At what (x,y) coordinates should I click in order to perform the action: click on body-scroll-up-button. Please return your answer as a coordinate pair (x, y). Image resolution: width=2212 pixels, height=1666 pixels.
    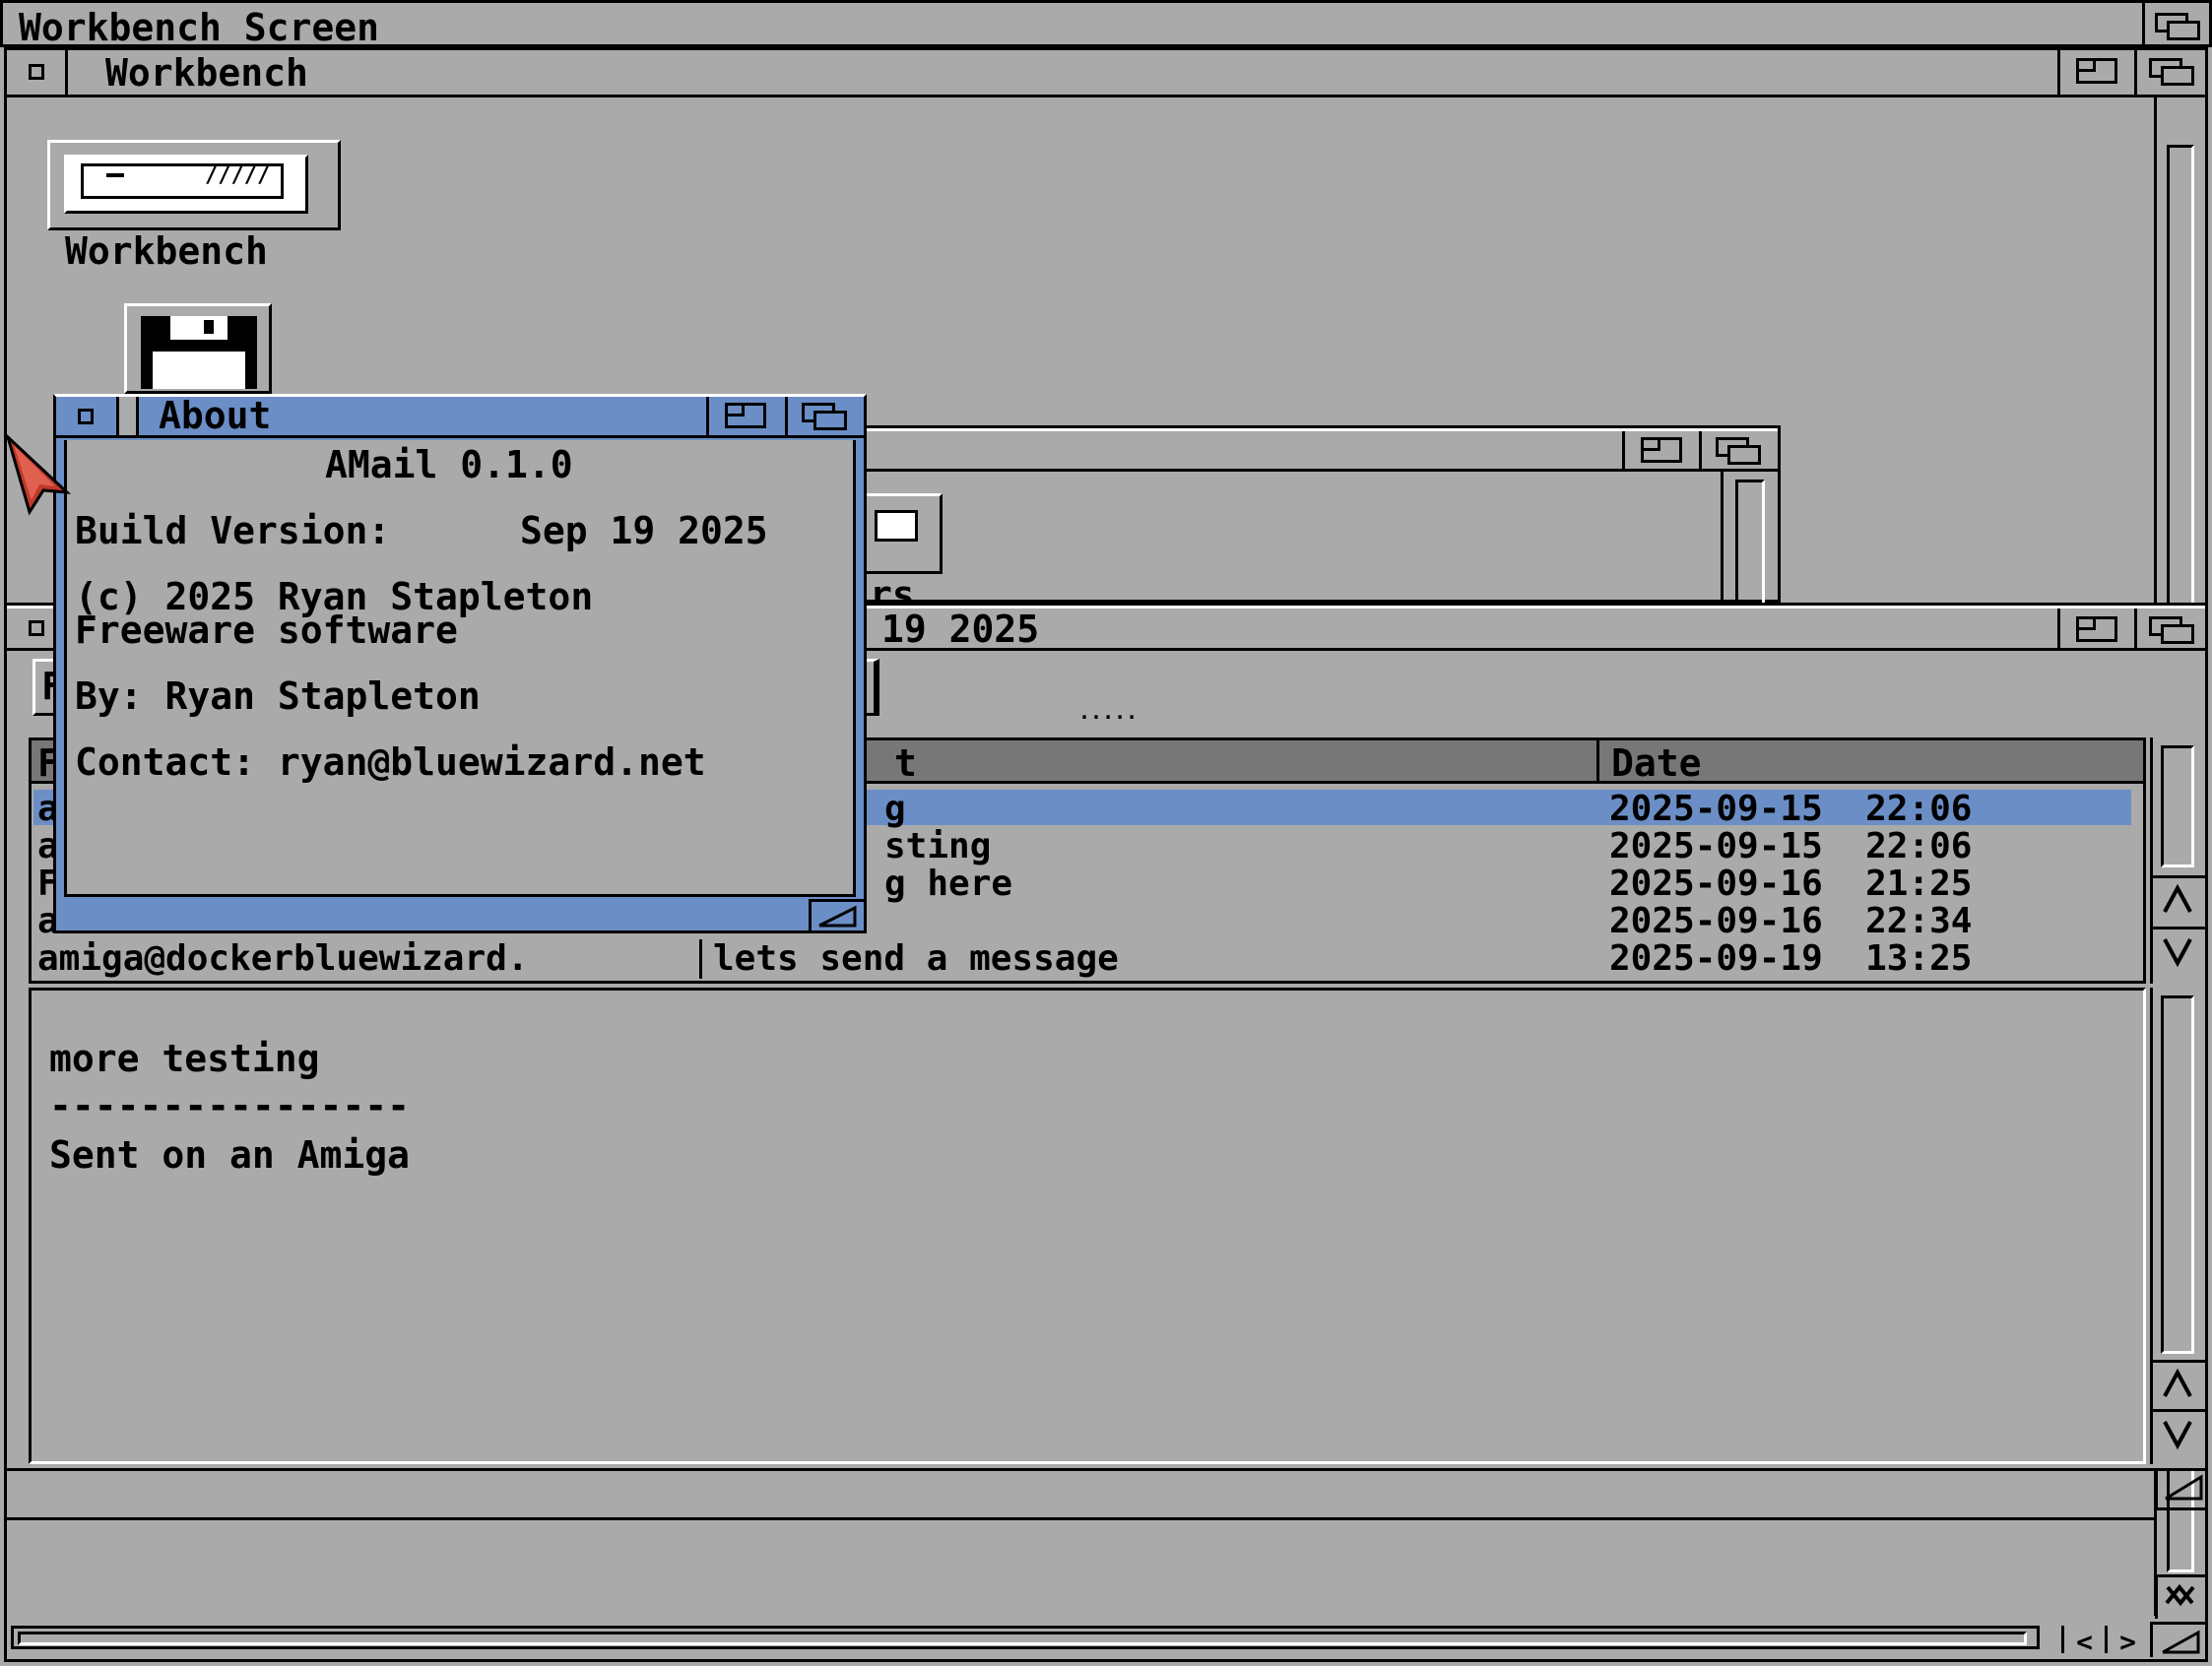
    Looking at the image, I should click on (2179, 1384).